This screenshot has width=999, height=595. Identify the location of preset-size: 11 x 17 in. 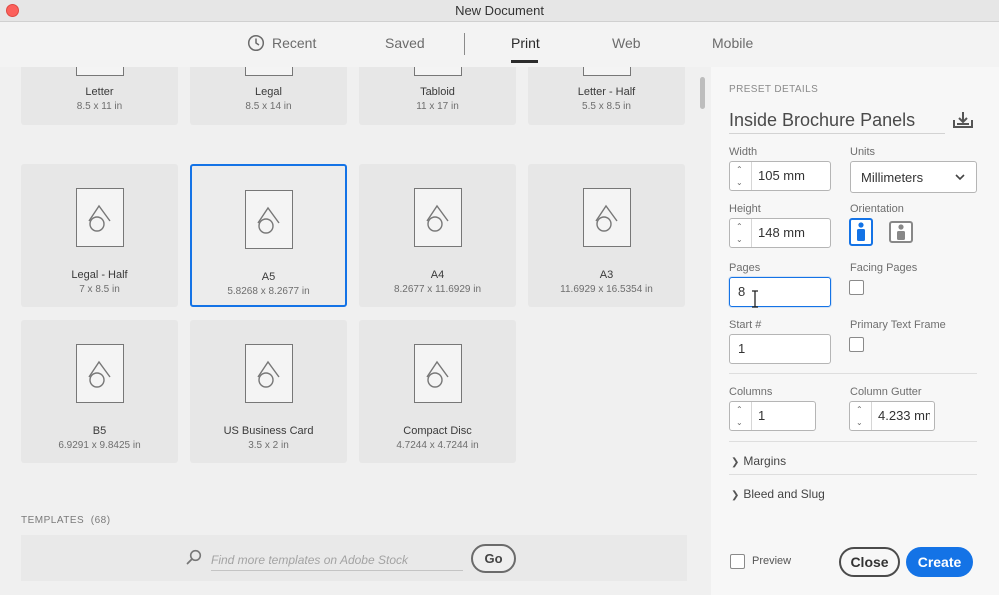
(437, 106).